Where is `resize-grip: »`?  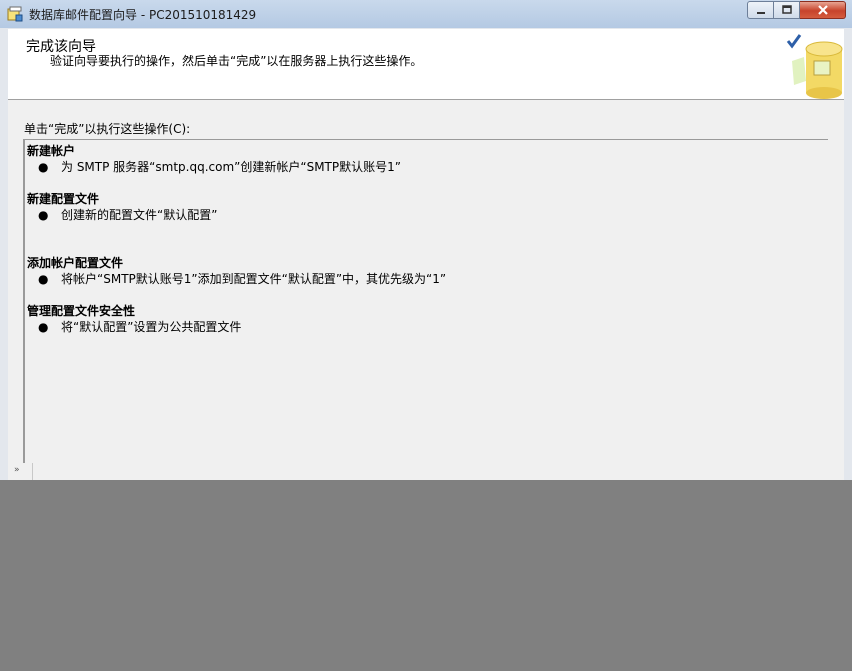 resize-grip: » is located at coordinates (21, 471).